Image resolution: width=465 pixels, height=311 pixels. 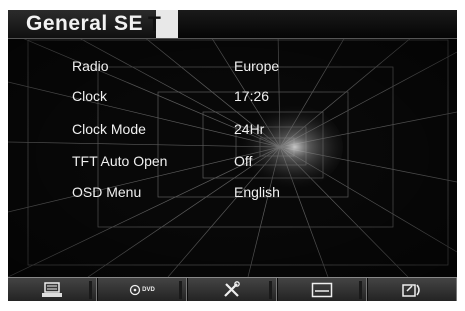 What do you see at coordinates (90, 66) in the screenshot?
I see `setting-label: Radio` at bounding box center [90, 66].